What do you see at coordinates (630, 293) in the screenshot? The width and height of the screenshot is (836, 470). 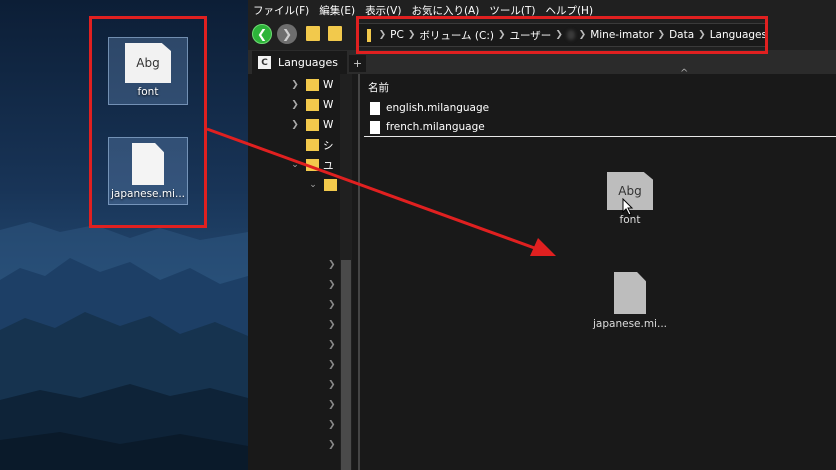 I see `blank-file-icon` at bounding box center [630, 293].